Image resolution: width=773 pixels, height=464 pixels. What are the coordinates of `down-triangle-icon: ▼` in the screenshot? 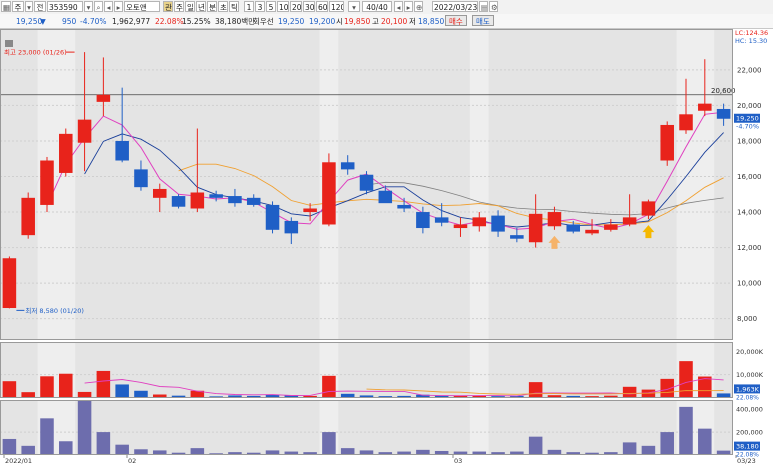 It's located at (43, 21).